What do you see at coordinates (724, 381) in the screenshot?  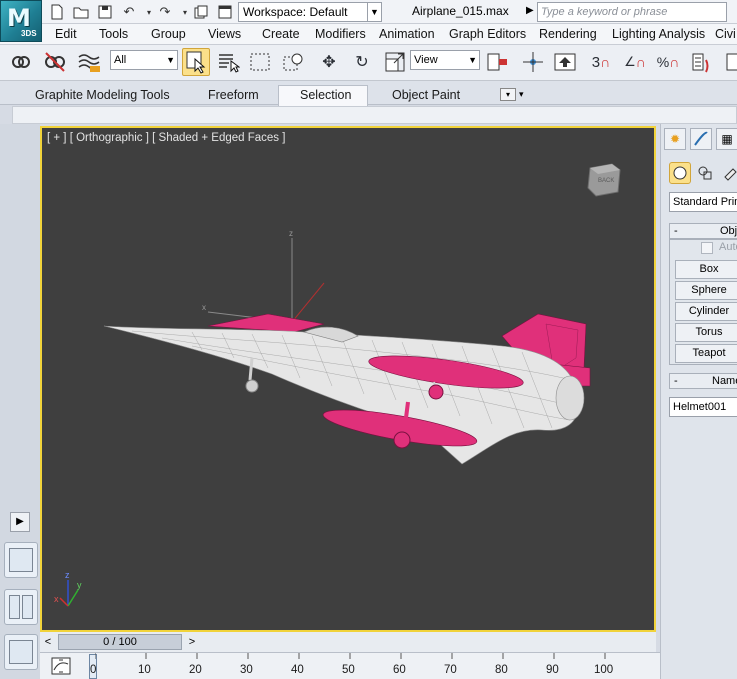 I see `name-color-title: Name and Color` at bounding box center [724, 381].